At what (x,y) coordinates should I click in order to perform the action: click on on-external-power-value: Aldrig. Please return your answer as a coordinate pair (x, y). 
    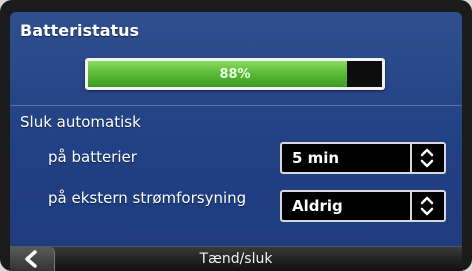
    Looking at the image, I should click on (317, 206).